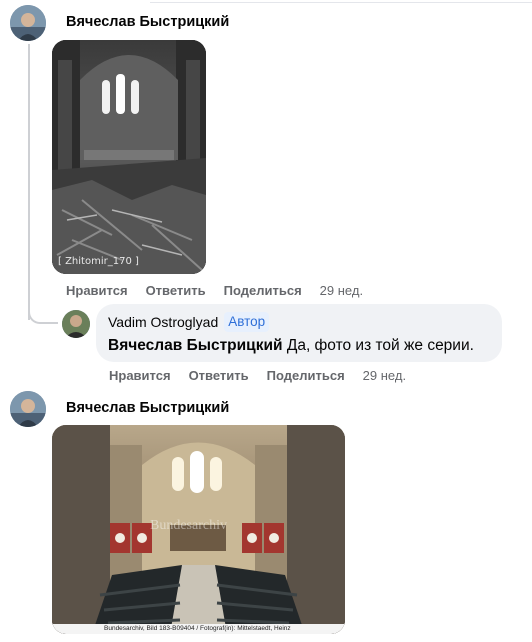 This screenshot has height=642, width=532. Describe the element at coordinates (378, 345) in the screenshot. I see `reply-text: Да, фото из той же серии.` at that location.